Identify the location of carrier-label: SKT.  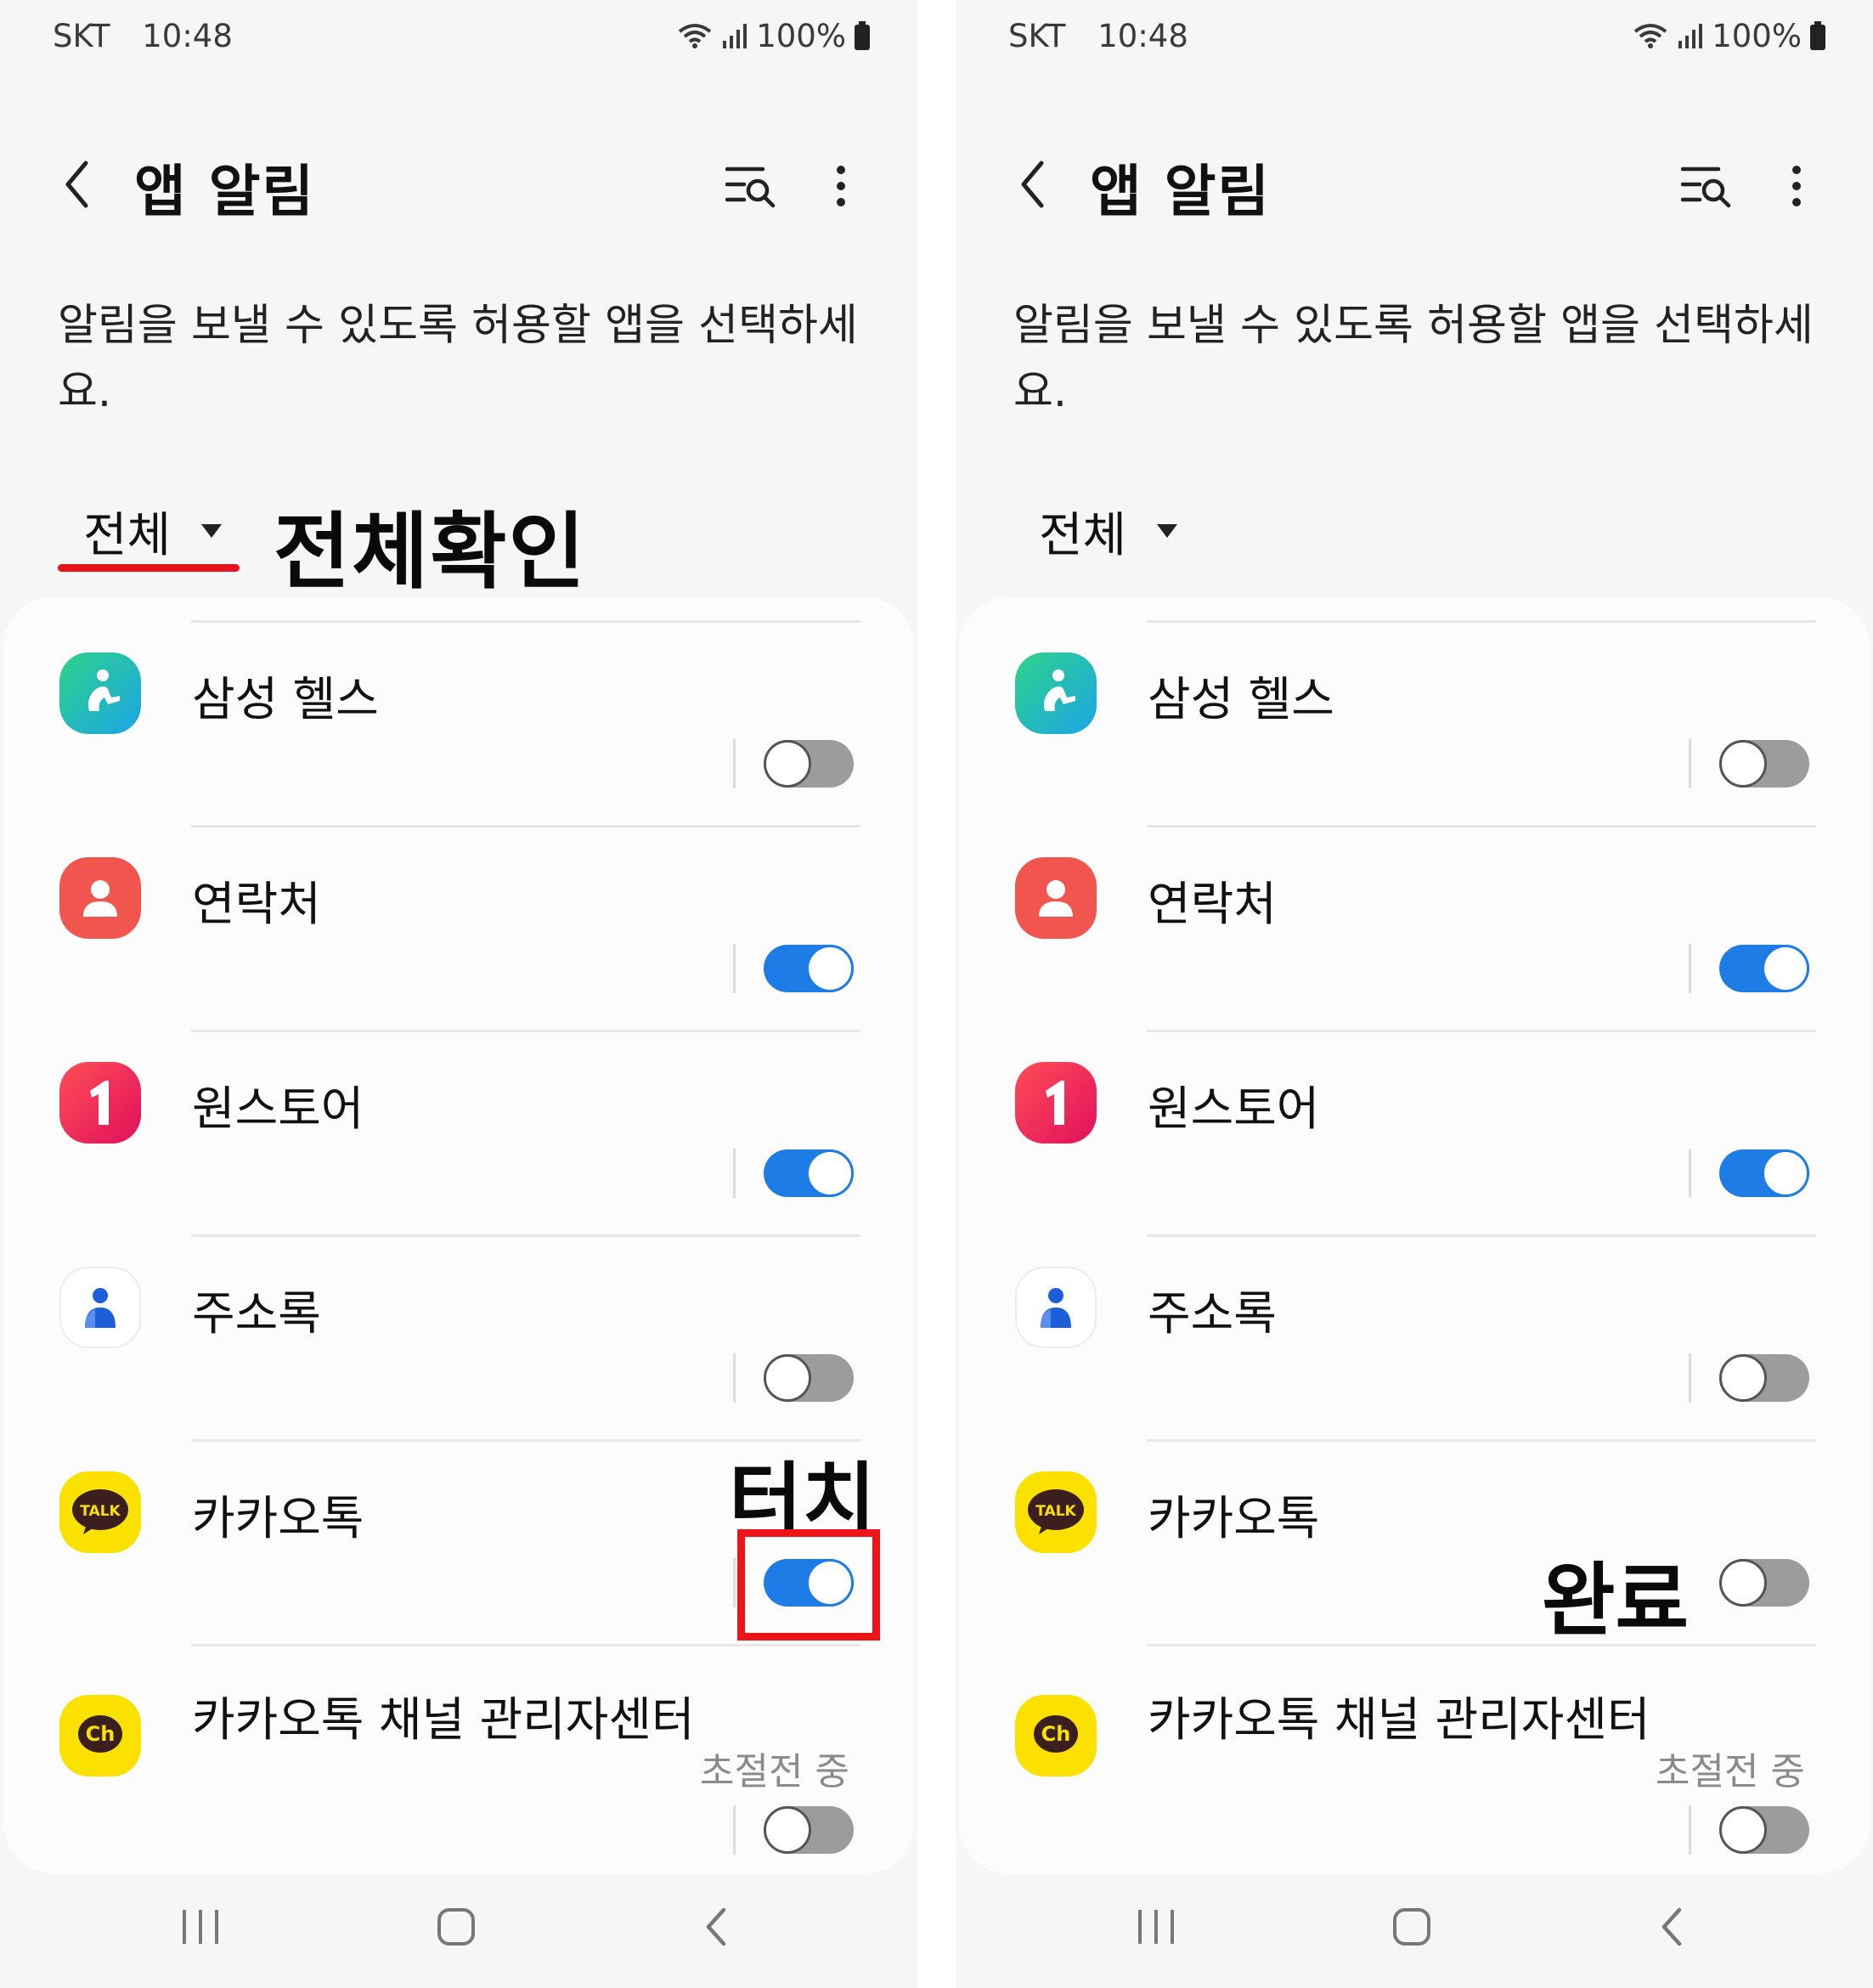
(81, 35).